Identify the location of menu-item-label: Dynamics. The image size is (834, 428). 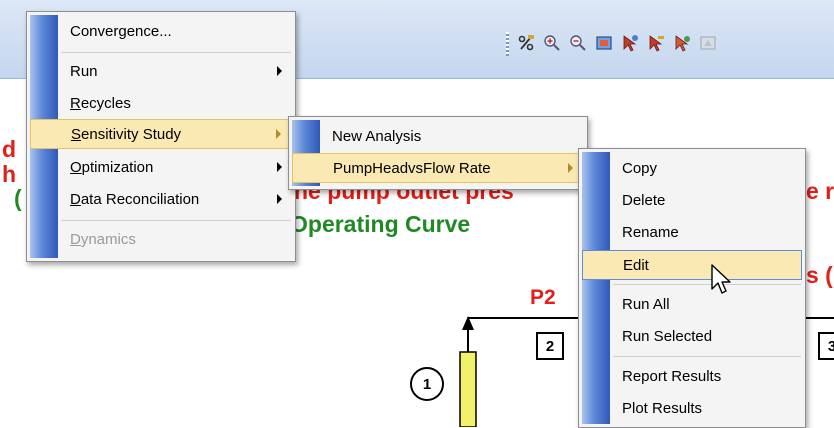
(103, 239).